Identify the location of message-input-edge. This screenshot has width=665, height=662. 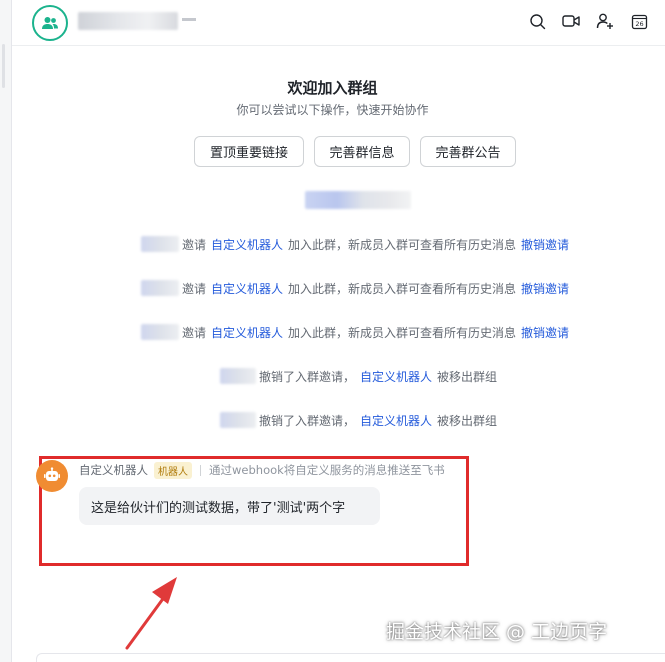
(350, 657).